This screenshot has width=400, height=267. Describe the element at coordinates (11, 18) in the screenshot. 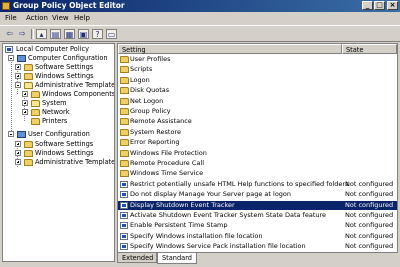

I see `menu-file: File` at that location.